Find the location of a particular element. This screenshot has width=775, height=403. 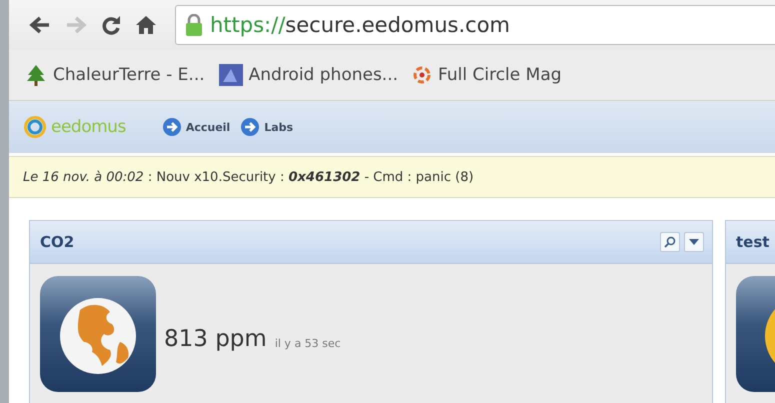

address-bar: https://secure.eedomus.com is located at coordinates (475, 25).